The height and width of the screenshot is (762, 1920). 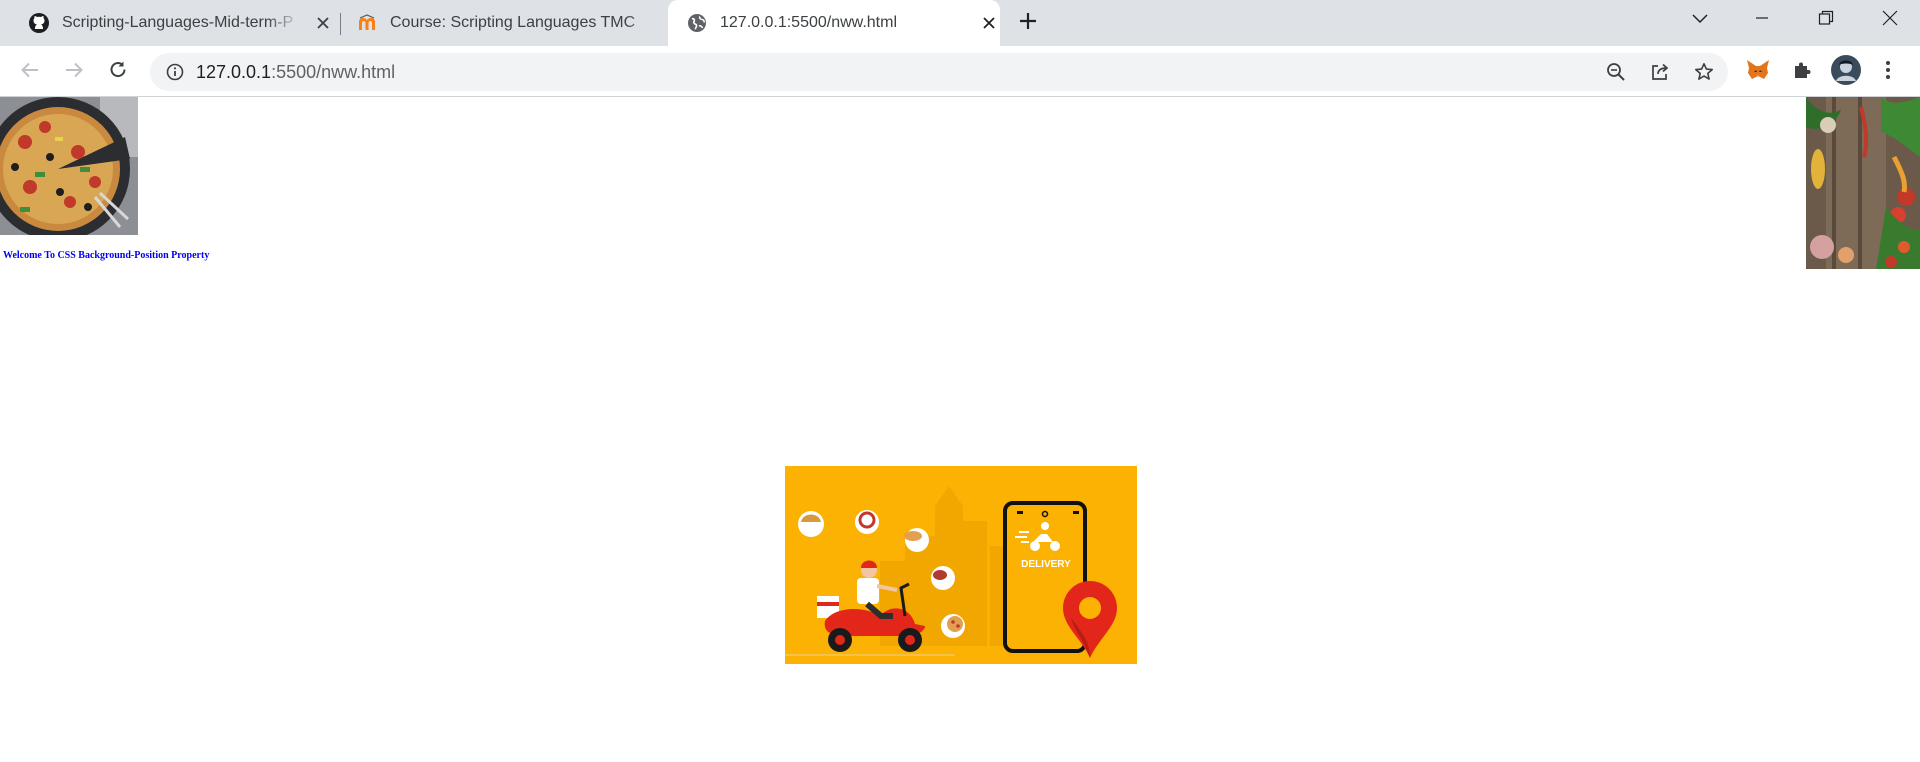 I want to click on tab-local-page: 127.0.0.1:5500/nww.html, so click(x=834, y=23).